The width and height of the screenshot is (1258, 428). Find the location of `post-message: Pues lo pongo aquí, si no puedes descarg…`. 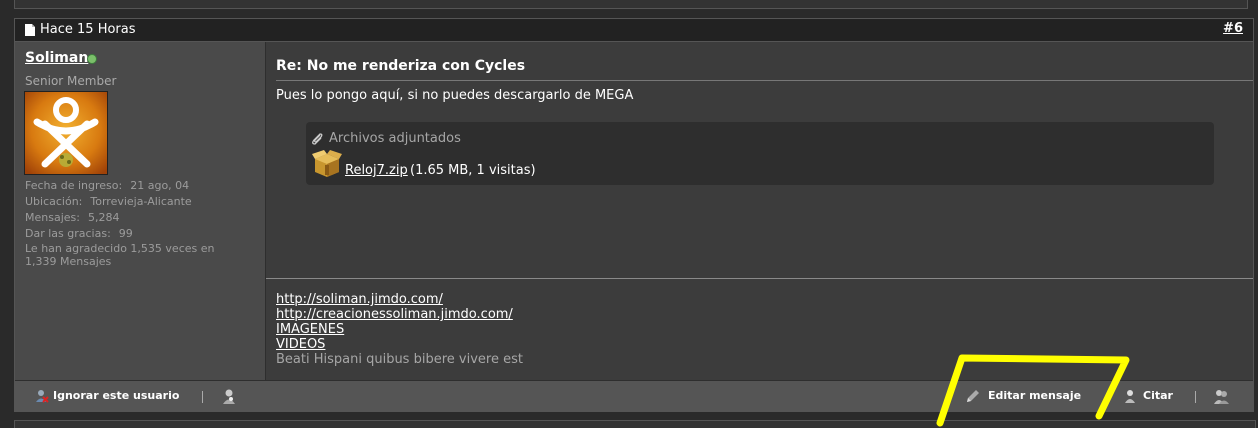

post-message: Pues lo pongo aquí, si no puedes descarg… is located at coordinates (455, 95).